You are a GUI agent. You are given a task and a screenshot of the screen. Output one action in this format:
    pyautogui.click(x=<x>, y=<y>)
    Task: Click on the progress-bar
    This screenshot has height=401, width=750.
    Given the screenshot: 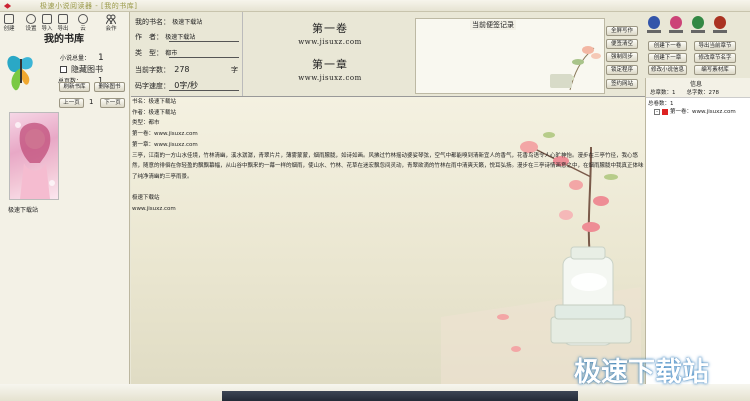 What is the action you would take?
    pyautogui.click(x=400, y=396)
    